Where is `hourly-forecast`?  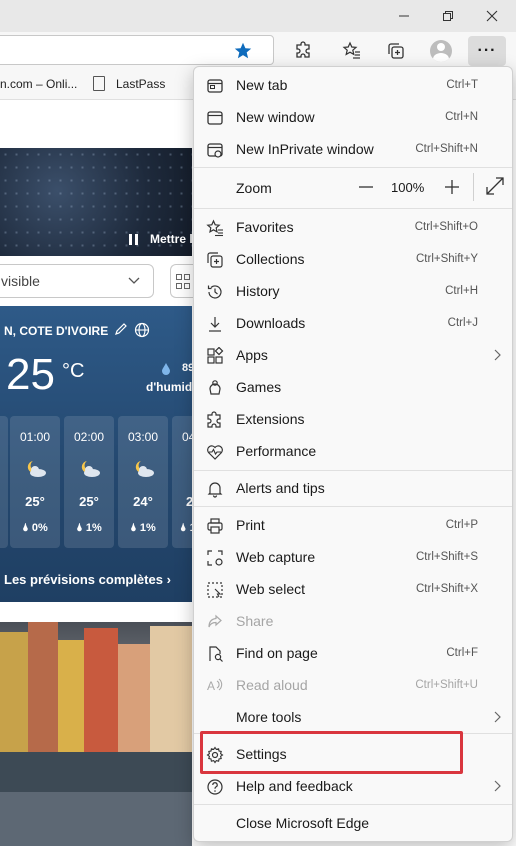
hourly-forecast is located at coordinates (4, 482).